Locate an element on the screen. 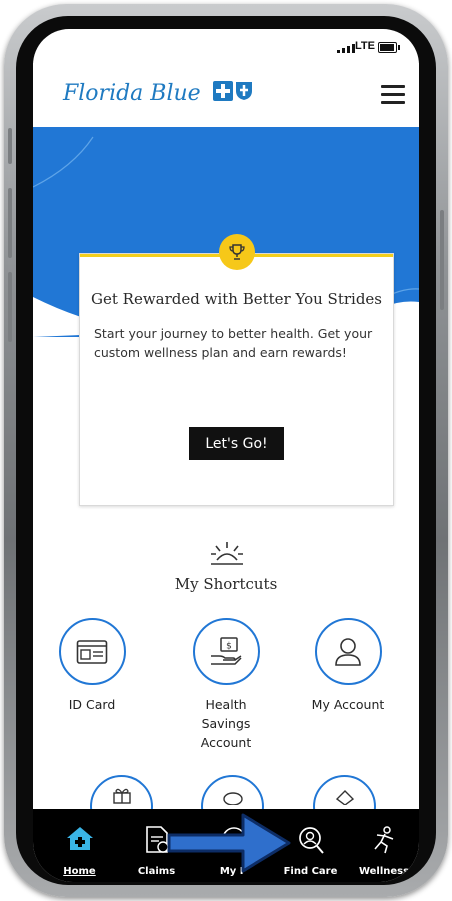 This screenshot has height=901, width=452. shortcut-my-account: My Account is located at coordinates (348, 666).